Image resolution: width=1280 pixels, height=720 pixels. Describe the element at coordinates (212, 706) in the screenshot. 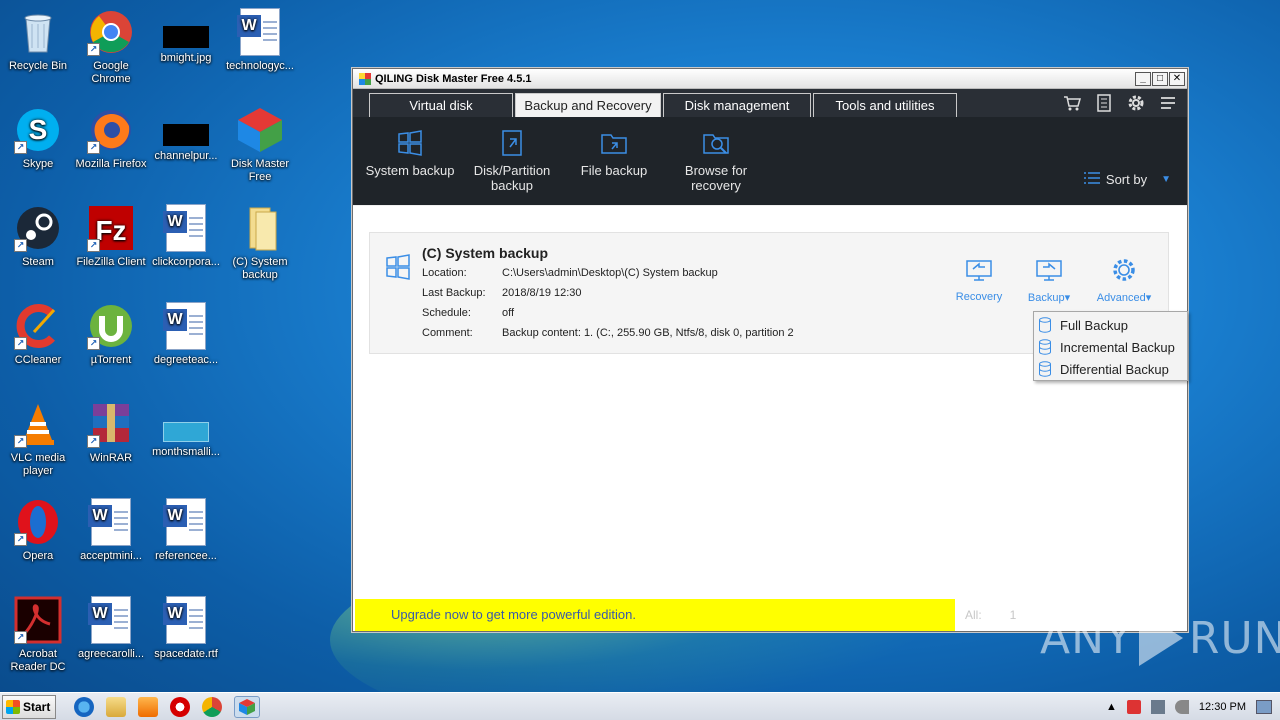

I see `chrome-taskbar-icon` at that location.